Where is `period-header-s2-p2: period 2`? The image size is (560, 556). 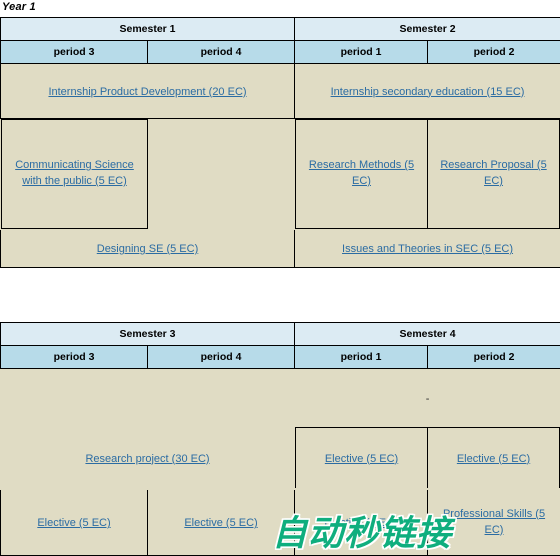 period-header-s2-p2: period 2 is located at coordinates (494, 52).